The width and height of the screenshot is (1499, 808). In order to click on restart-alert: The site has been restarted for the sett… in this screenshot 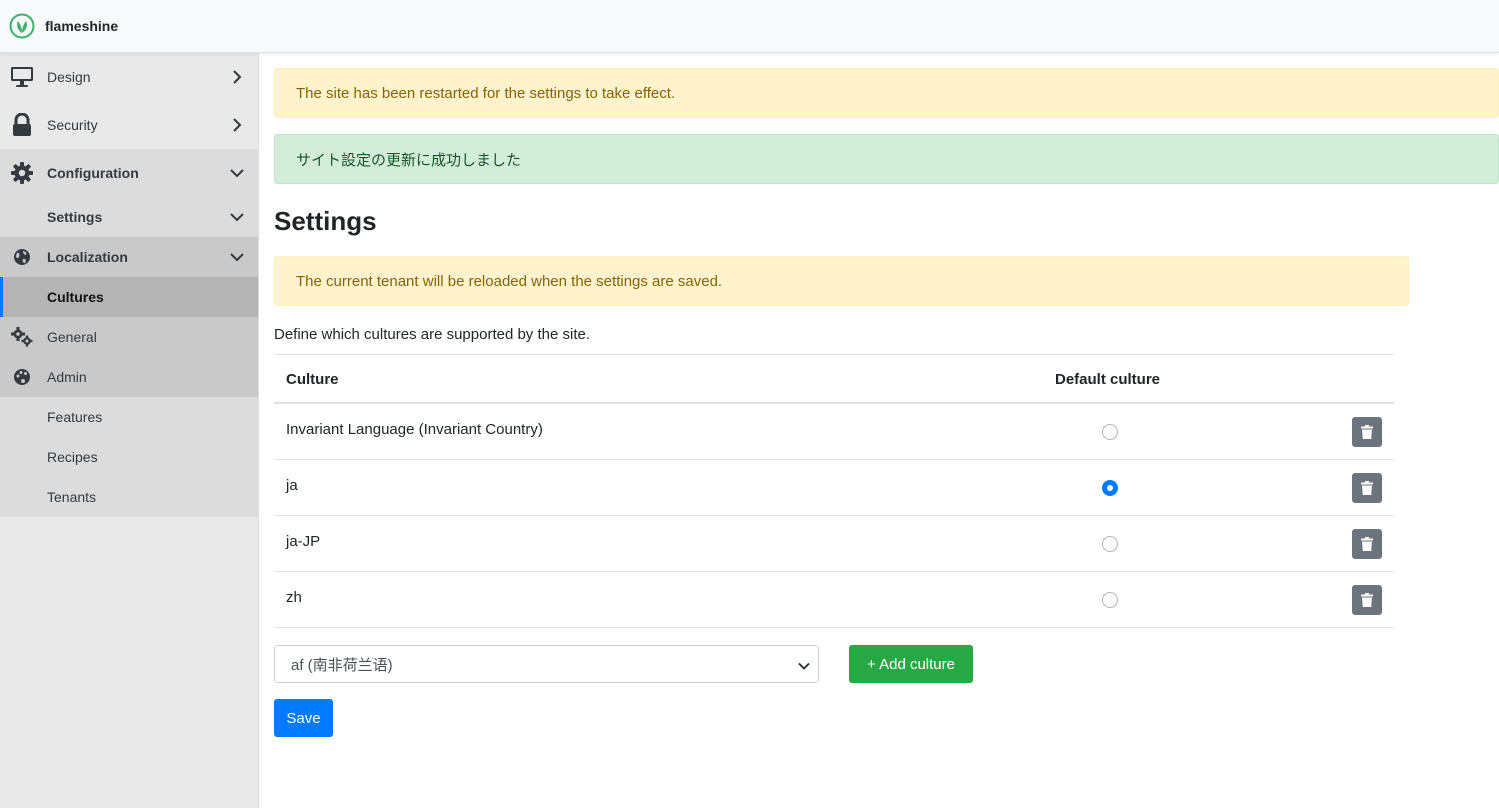, I will do `click(886, 93)`.